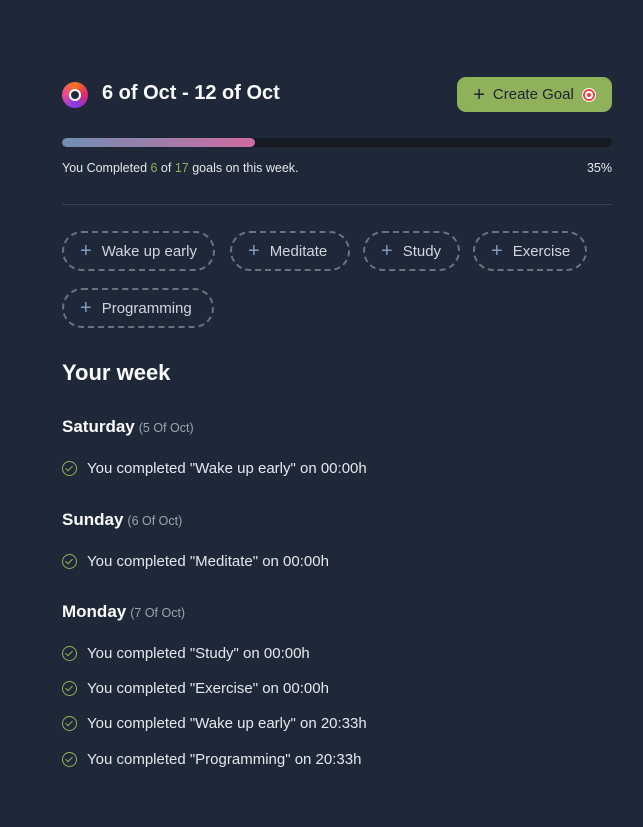 The height and width of the screenshot is (827, 643). Describe the element at coordinates (243, 168) in the screenshot. I see `progress-text-suffix: goals on this week.` at that location.